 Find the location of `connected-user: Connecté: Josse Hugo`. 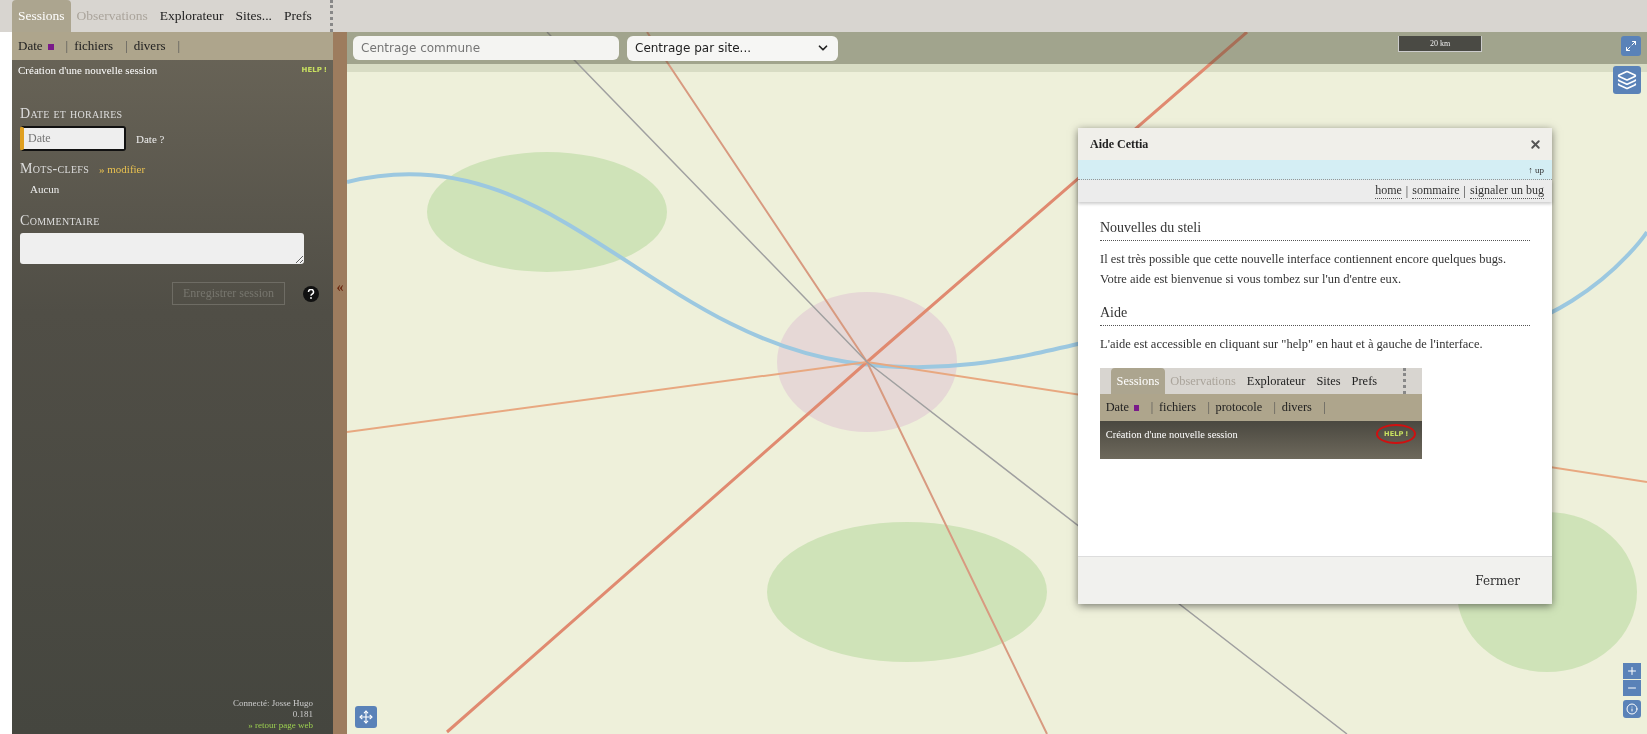

connected-user: Connecté: Josse Hugo is located at coordinates (273, 703).